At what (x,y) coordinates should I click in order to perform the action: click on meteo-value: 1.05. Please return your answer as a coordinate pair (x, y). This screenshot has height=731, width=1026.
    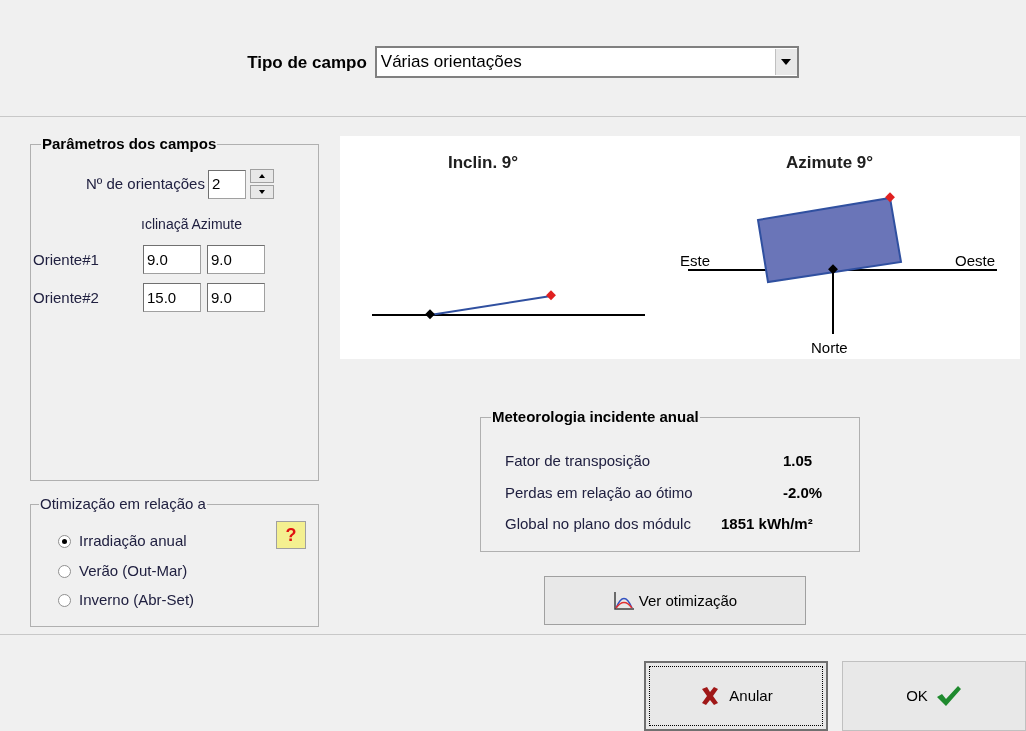
    Looking at the image, I should click on (798, 461).